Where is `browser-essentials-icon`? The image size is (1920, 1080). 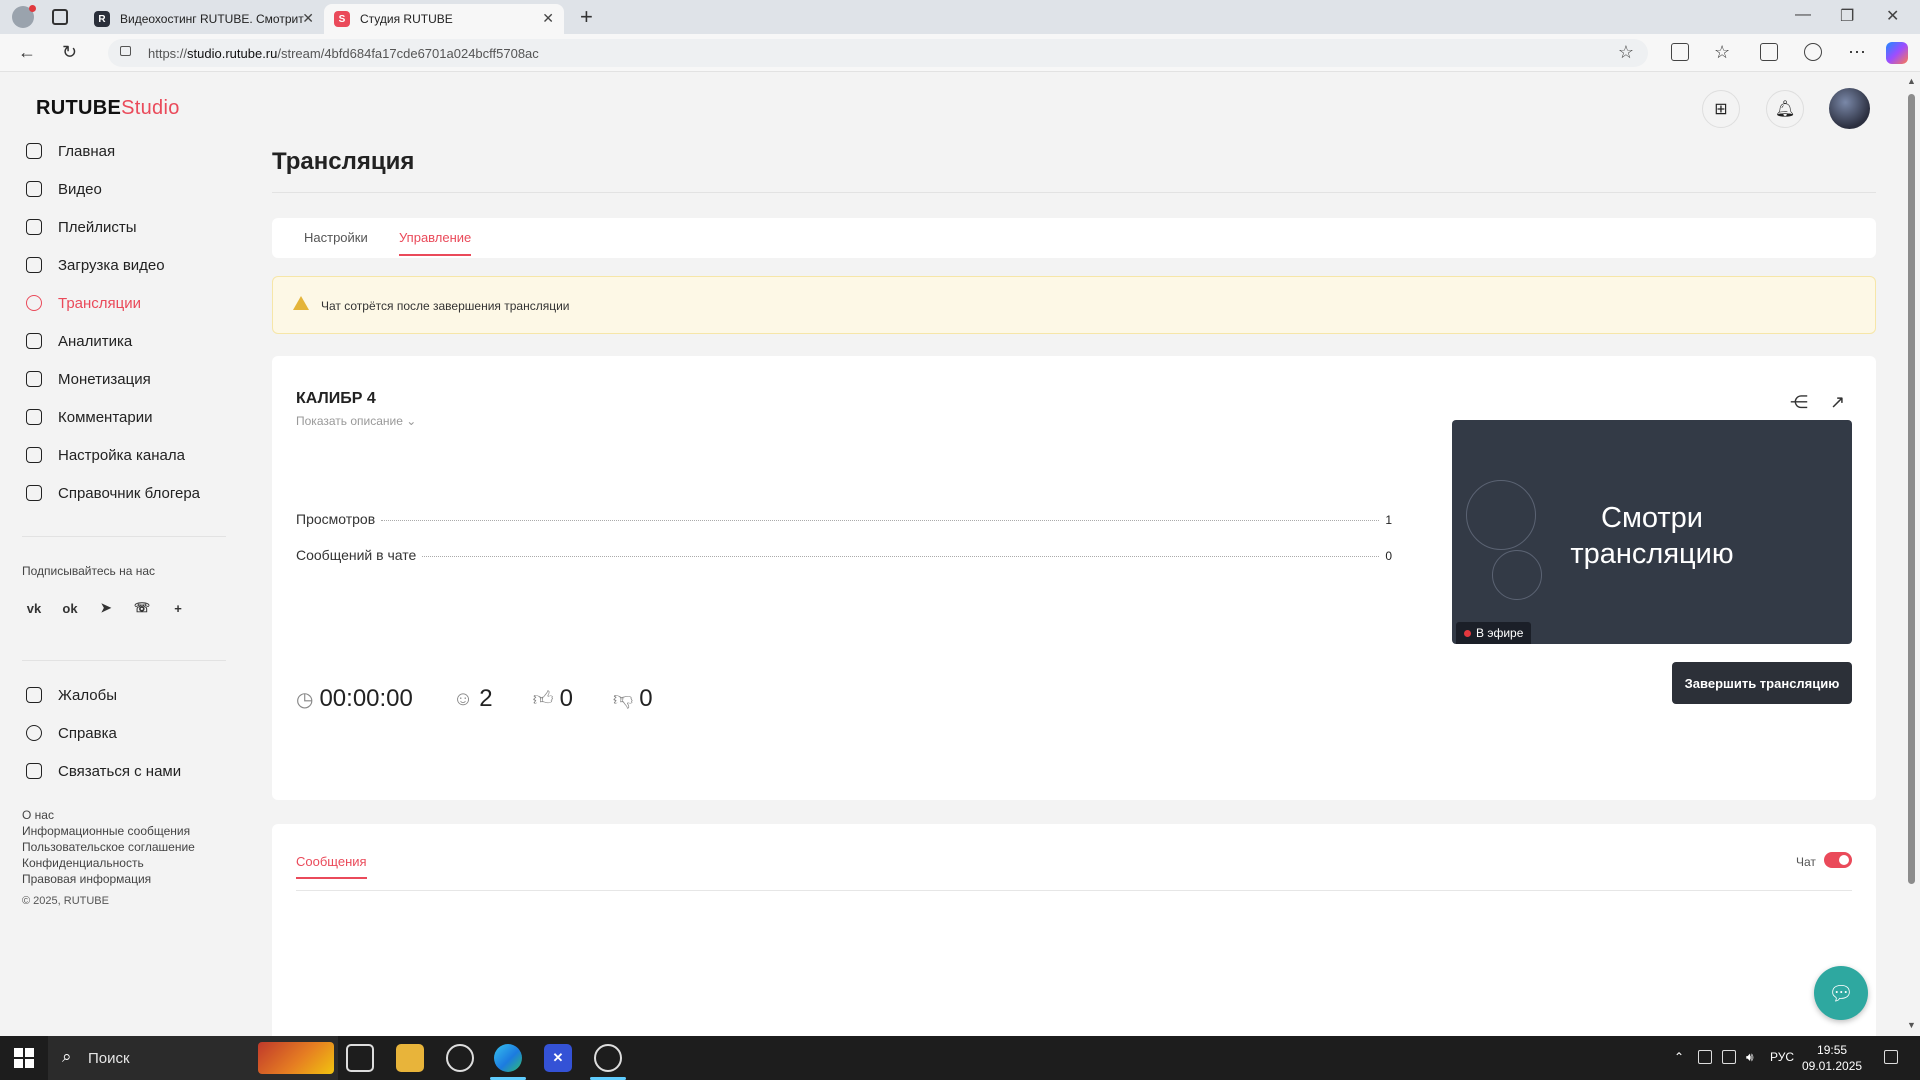
browser-essentials-icon is located at coordinates (1813, 52).